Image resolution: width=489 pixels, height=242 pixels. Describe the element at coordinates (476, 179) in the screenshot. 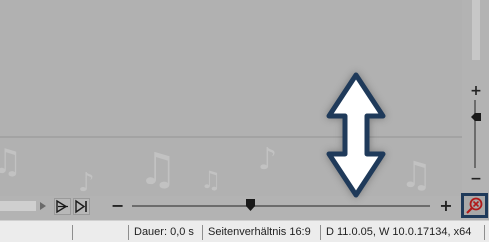

I see `vertical-zoom-out-button: −` at that location.